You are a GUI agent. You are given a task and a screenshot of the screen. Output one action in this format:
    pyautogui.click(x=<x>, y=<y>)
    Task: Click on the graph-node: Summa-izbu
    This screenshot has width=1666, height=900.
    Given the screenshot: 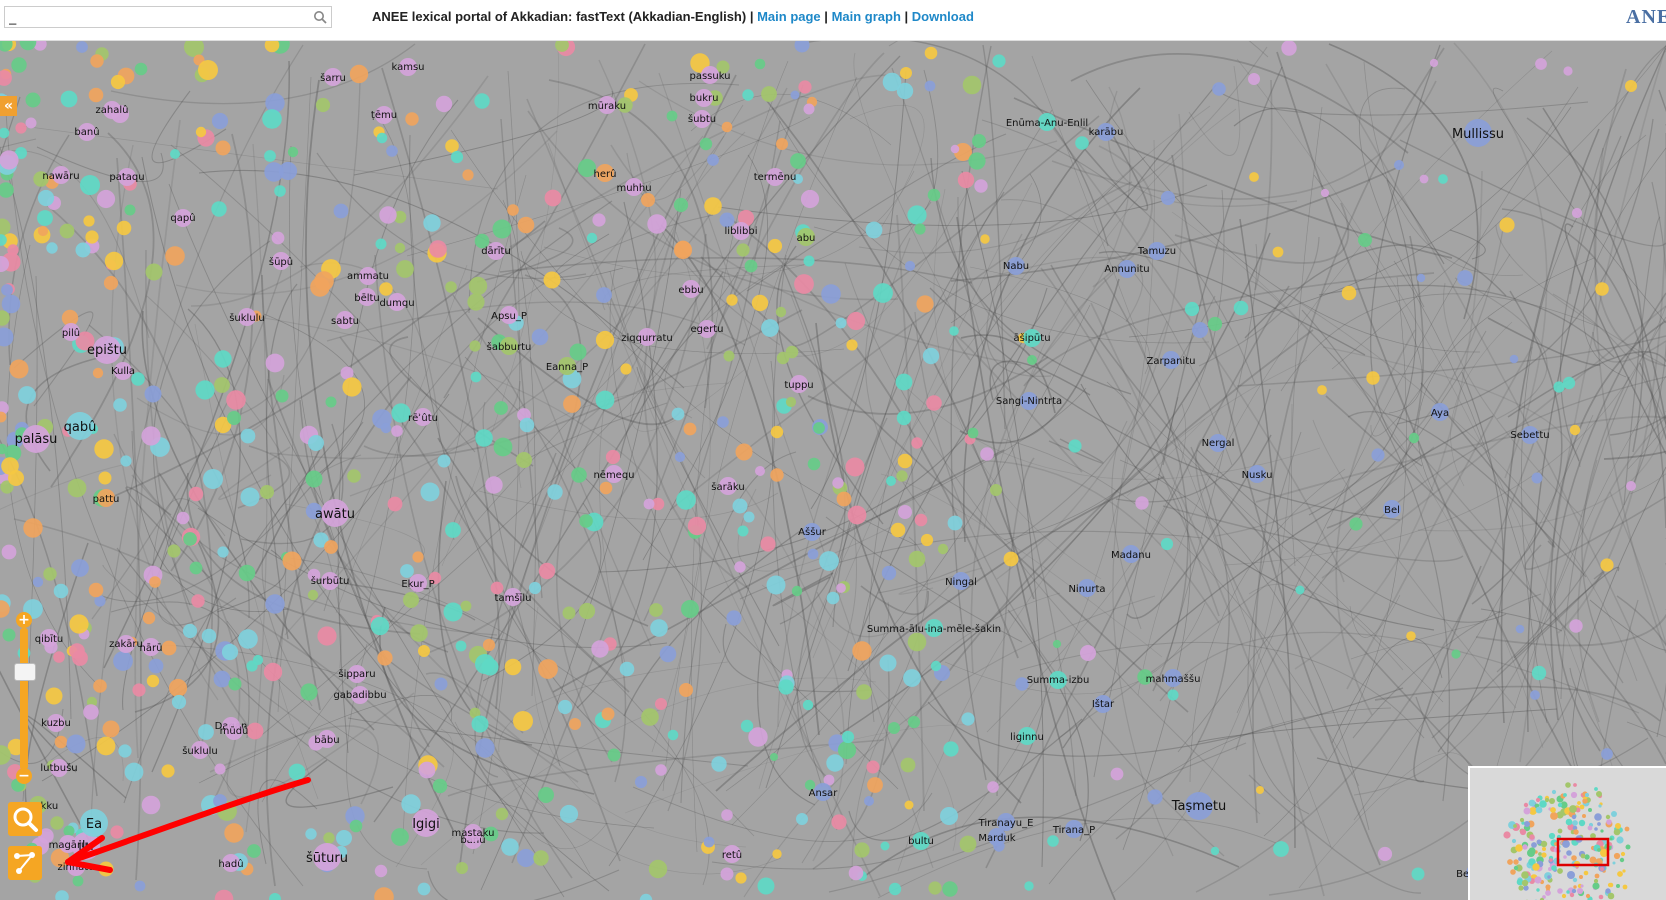 What is the action you would take?
    pyautogui.click(x=1058, y=680)
    